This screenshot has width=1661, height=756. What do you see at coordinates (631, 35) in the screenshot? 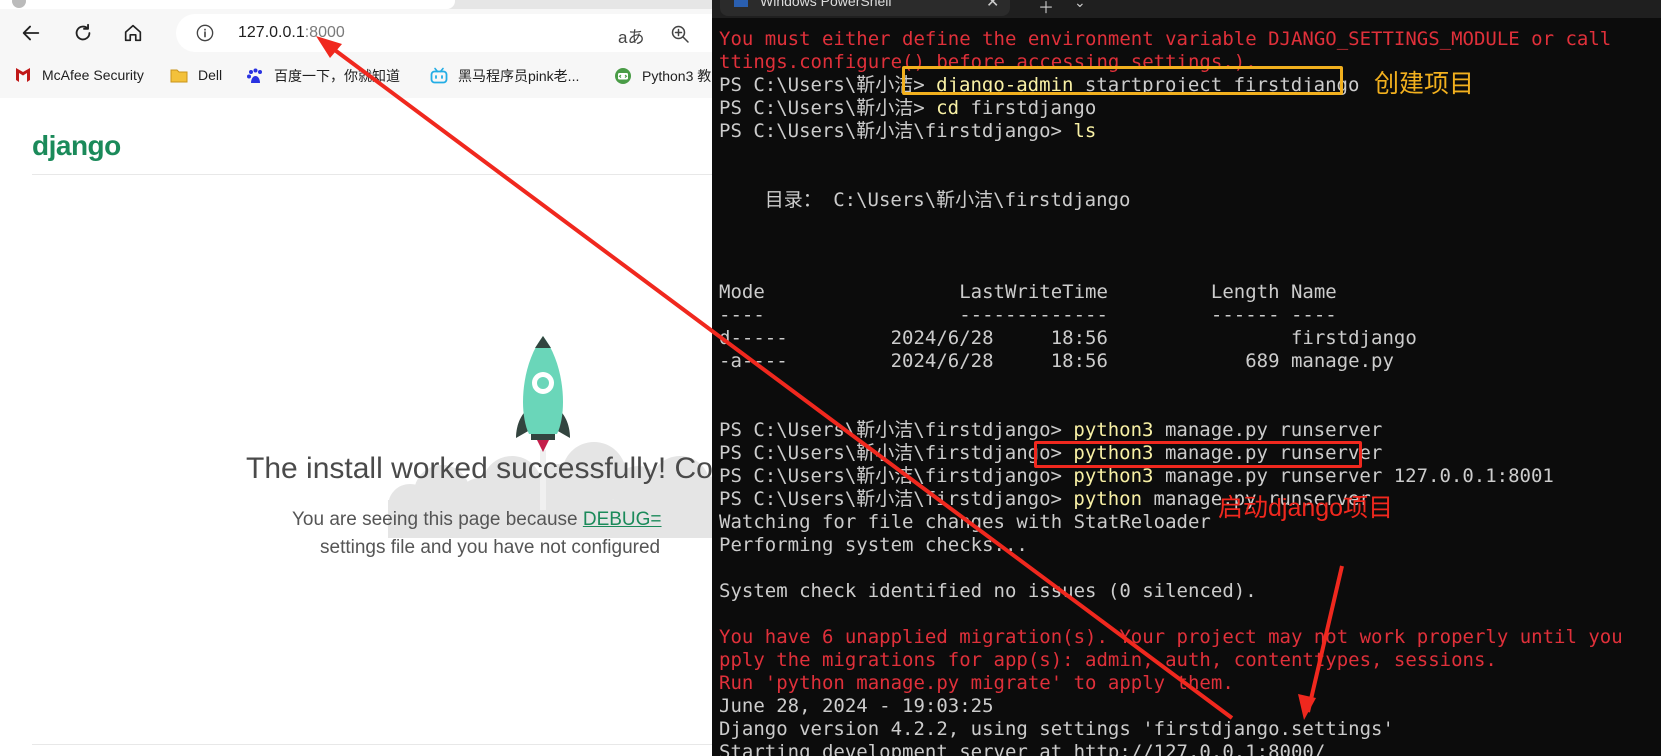
I see `read-aloud-icon: aあ` at bounding box center [631, 35].